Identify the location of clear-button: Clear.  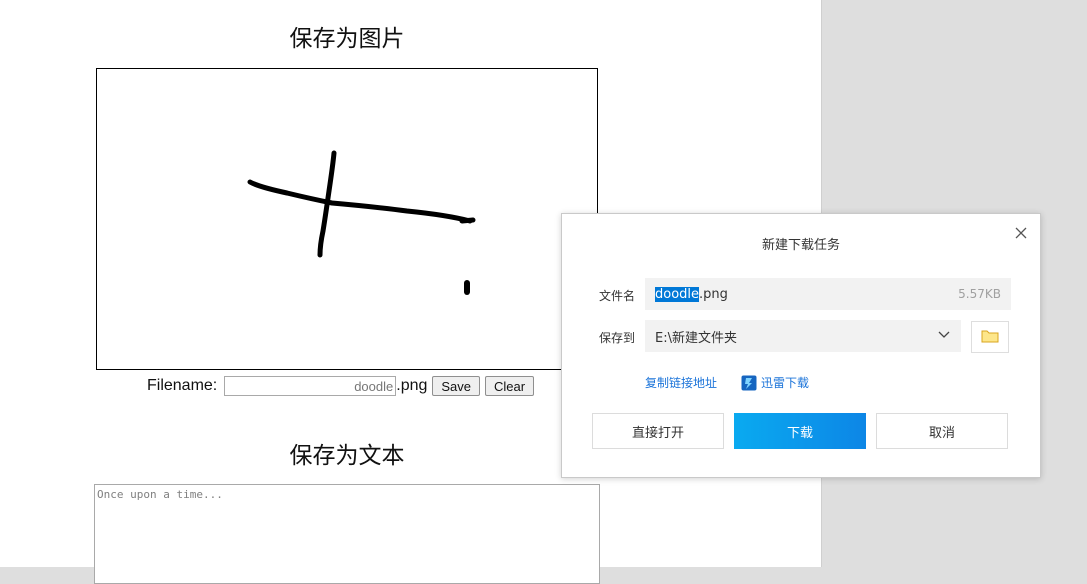
(510, 386).